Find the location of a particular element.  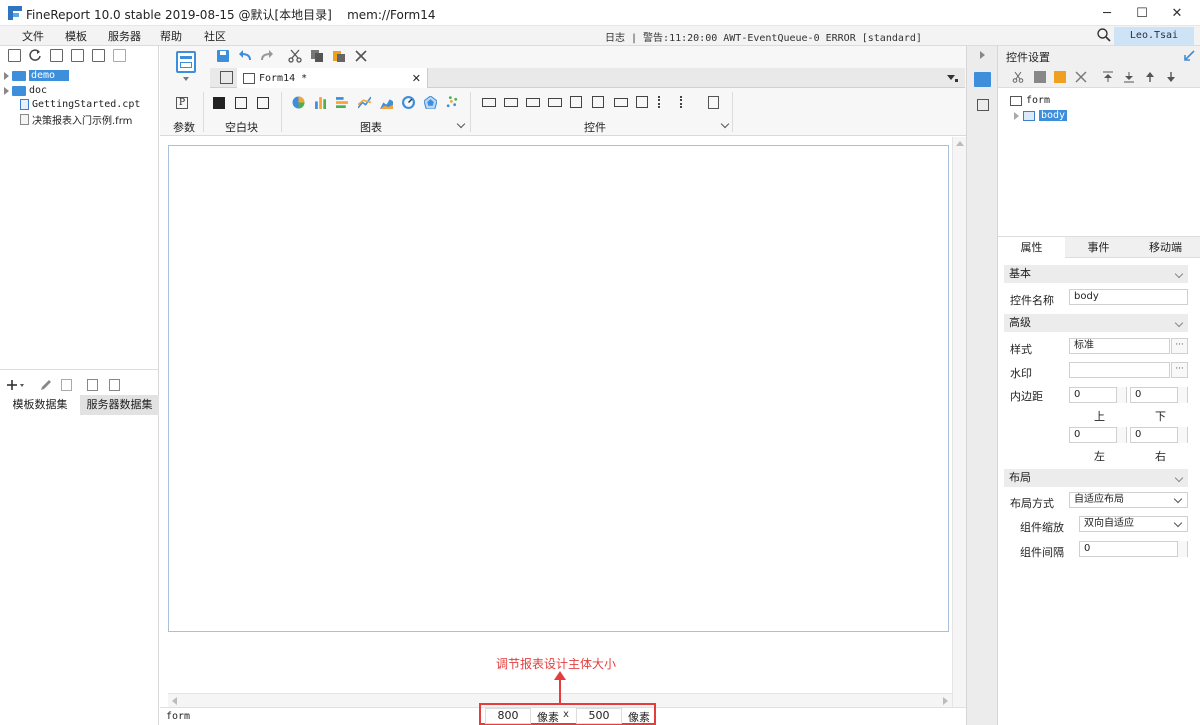

move-down-icon is located at coordinates (1171, 77).